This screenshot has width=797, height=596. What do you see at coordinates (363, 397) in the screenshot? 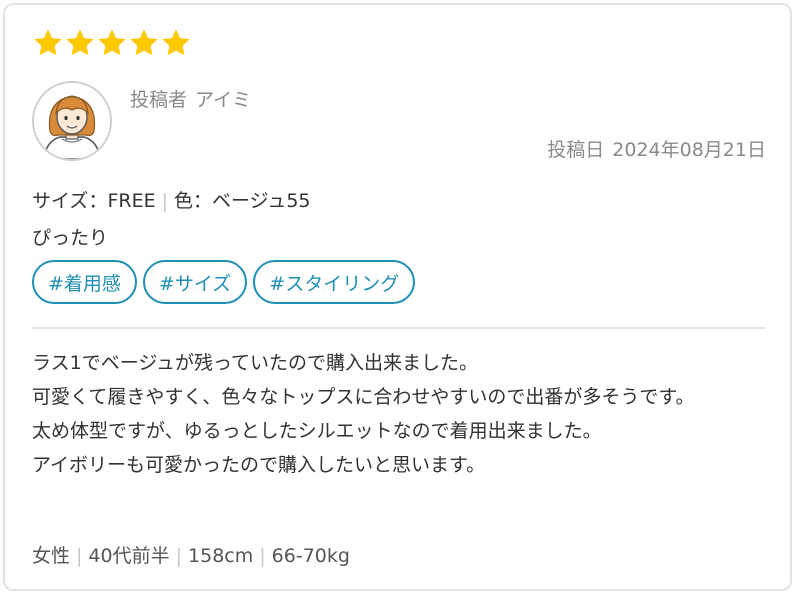
I see `review-body-line: 可愛くて履きやすく、色々なトップスに合わせやすいので出番が多そうです。` at bounding box center [363, 397].